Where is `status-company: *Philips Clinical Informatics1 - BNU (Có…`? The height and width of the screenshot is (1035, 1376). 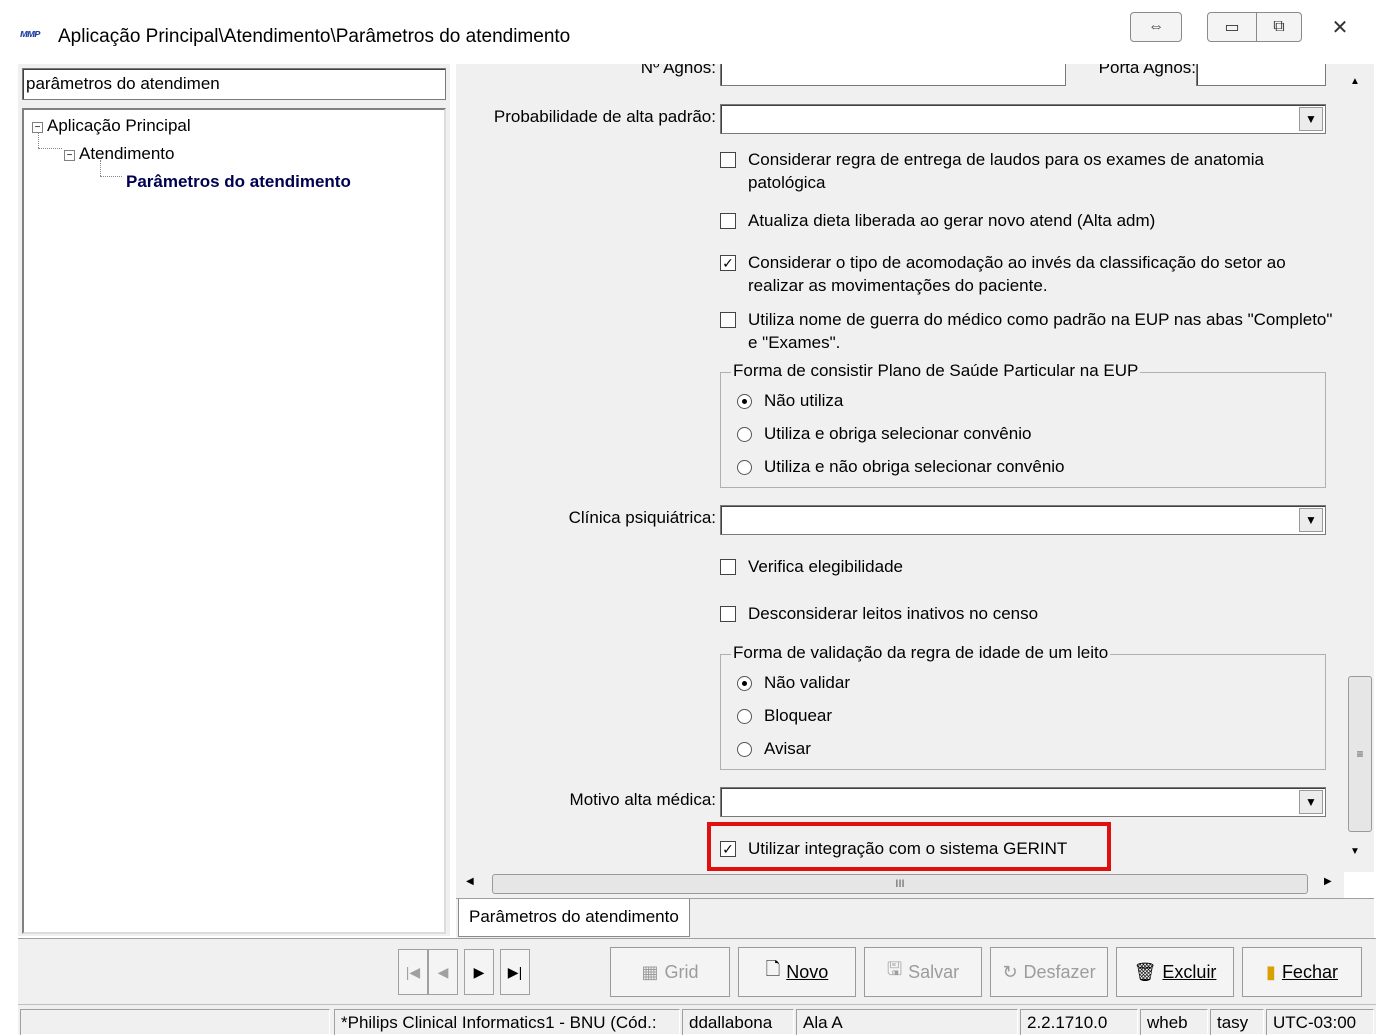 status-company: *Philips Clinical Informatics1 - BNU (Có… is located at coordinates (507, 1022).